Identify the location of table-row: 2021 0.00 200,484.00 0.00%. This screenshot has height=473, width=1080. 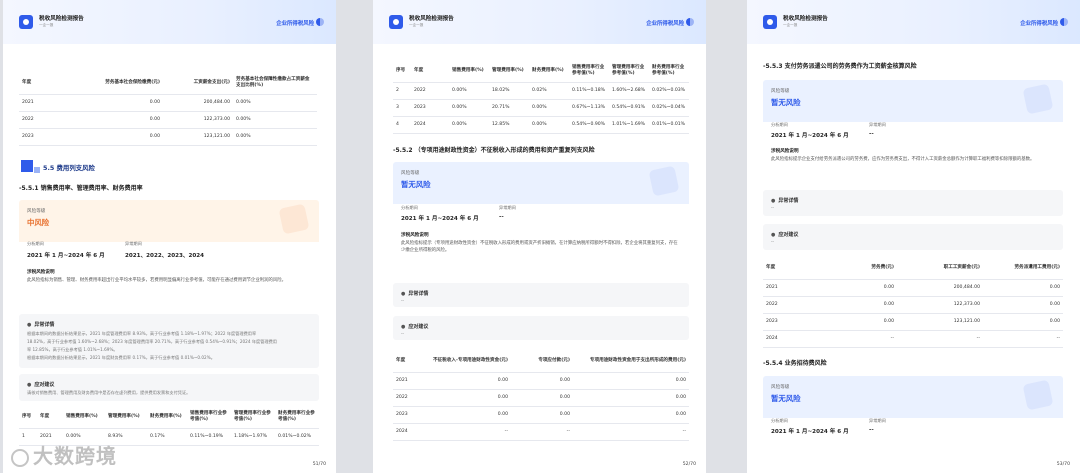
(168, 103).